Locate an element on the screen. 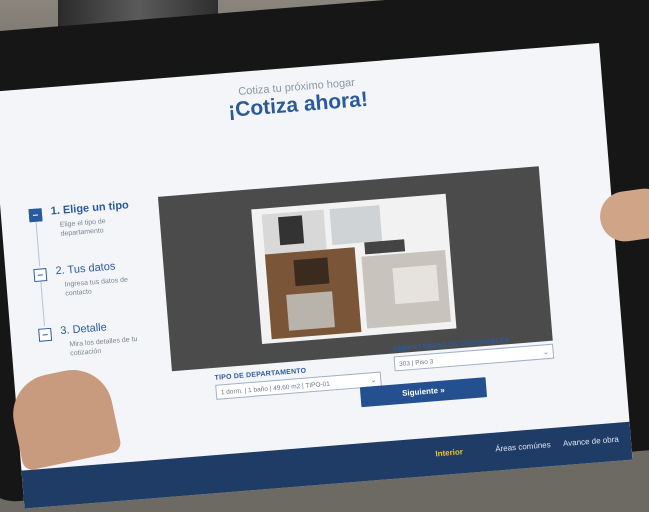 The width and height of the screenshot is (649, 512). step-description: Elige el tipo de departamento is located at coordinates (82, 228).